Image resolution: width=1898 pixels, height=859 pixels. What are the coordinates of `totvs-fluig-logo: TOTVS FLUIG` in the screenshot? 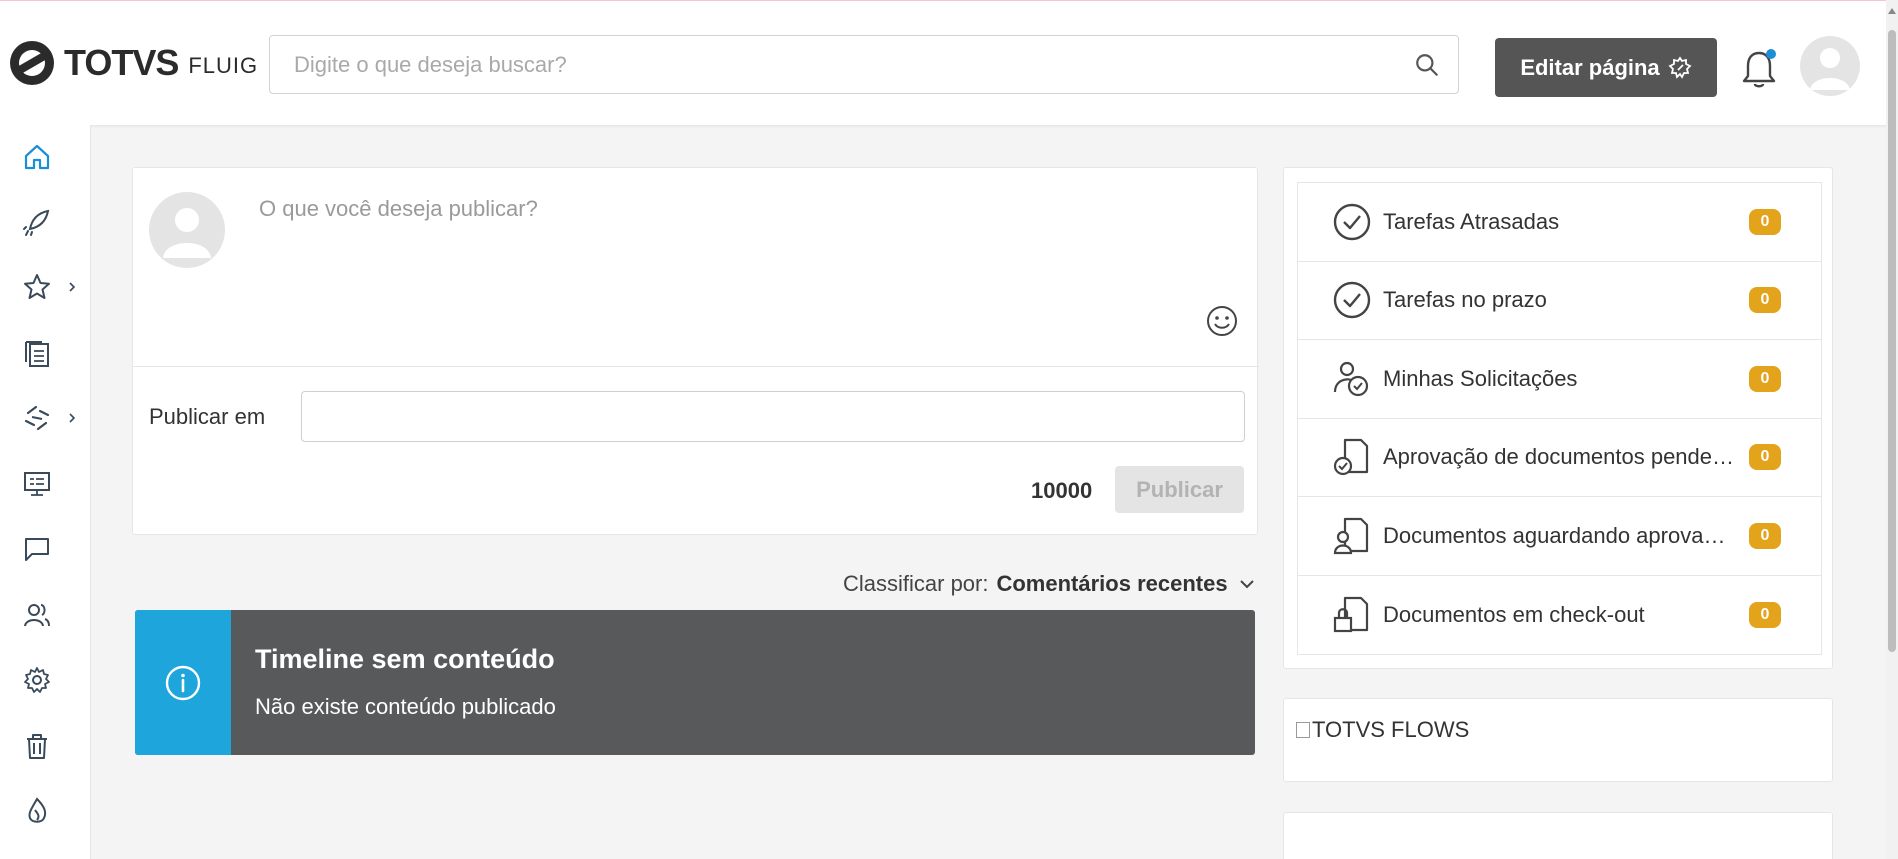 It's located at (133, 63).